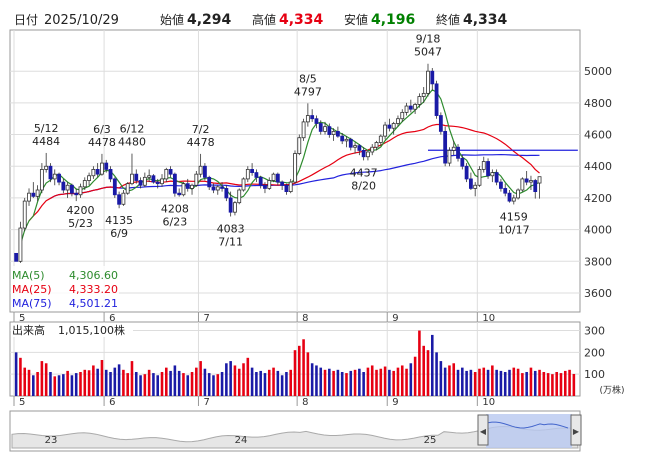 This screenshot has height=470, width=653. I want to click on navigator-selected-range, so click(529, 431).